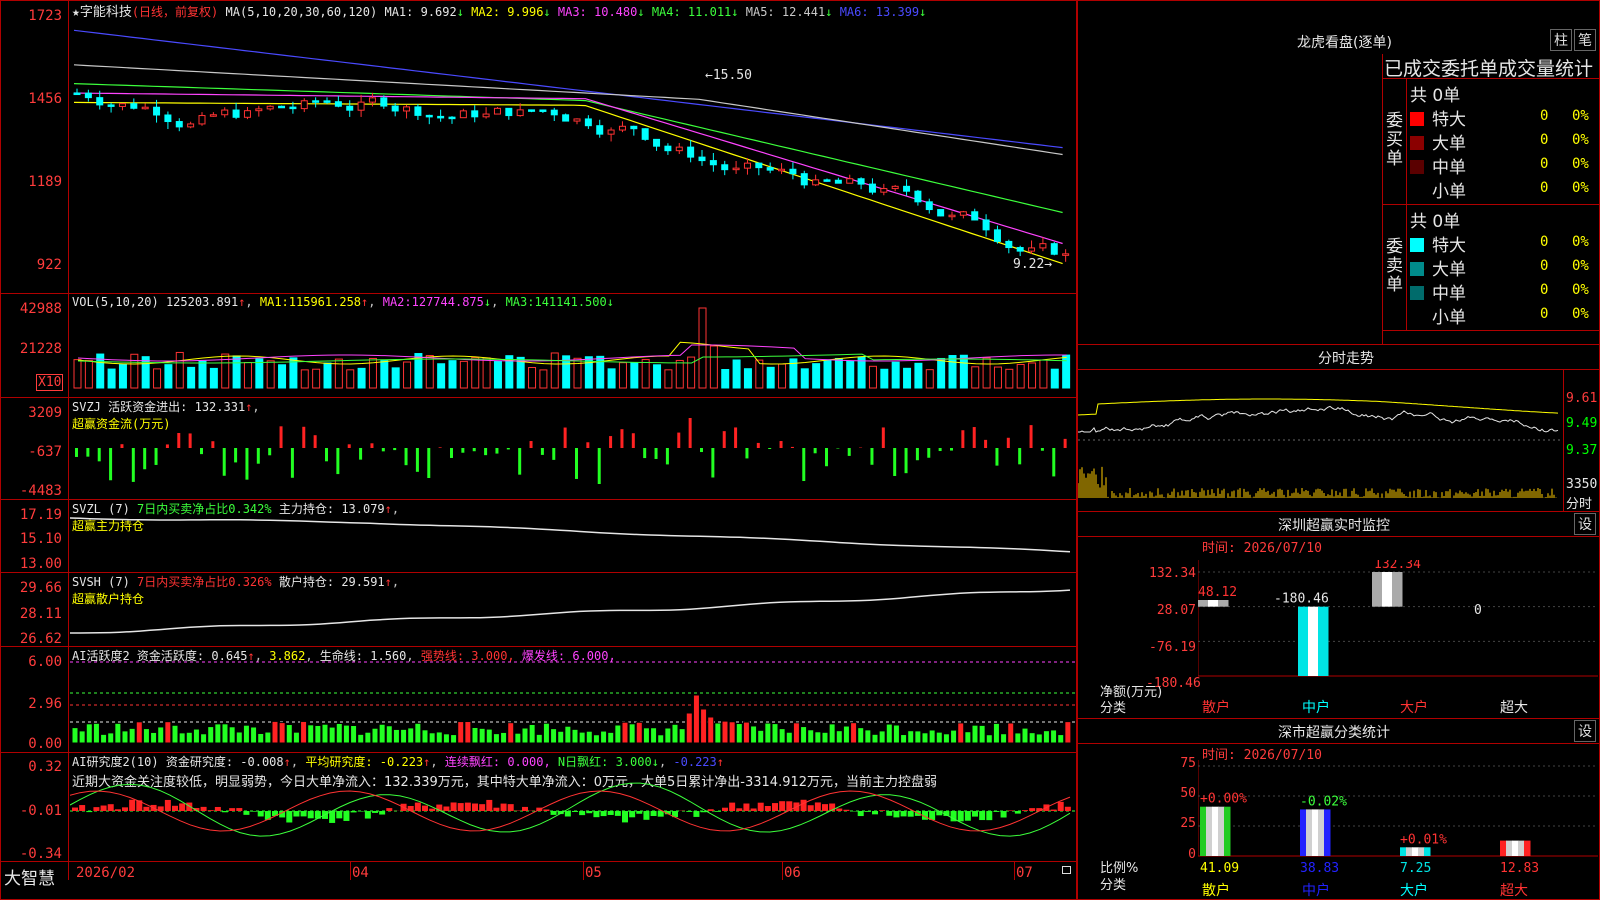 Image resolution: width=1600 pixels, height=900 pixels. What do you see at coordinates (538, 293) in the screenshot?
I see `separator` at bounding box center [538, 293].